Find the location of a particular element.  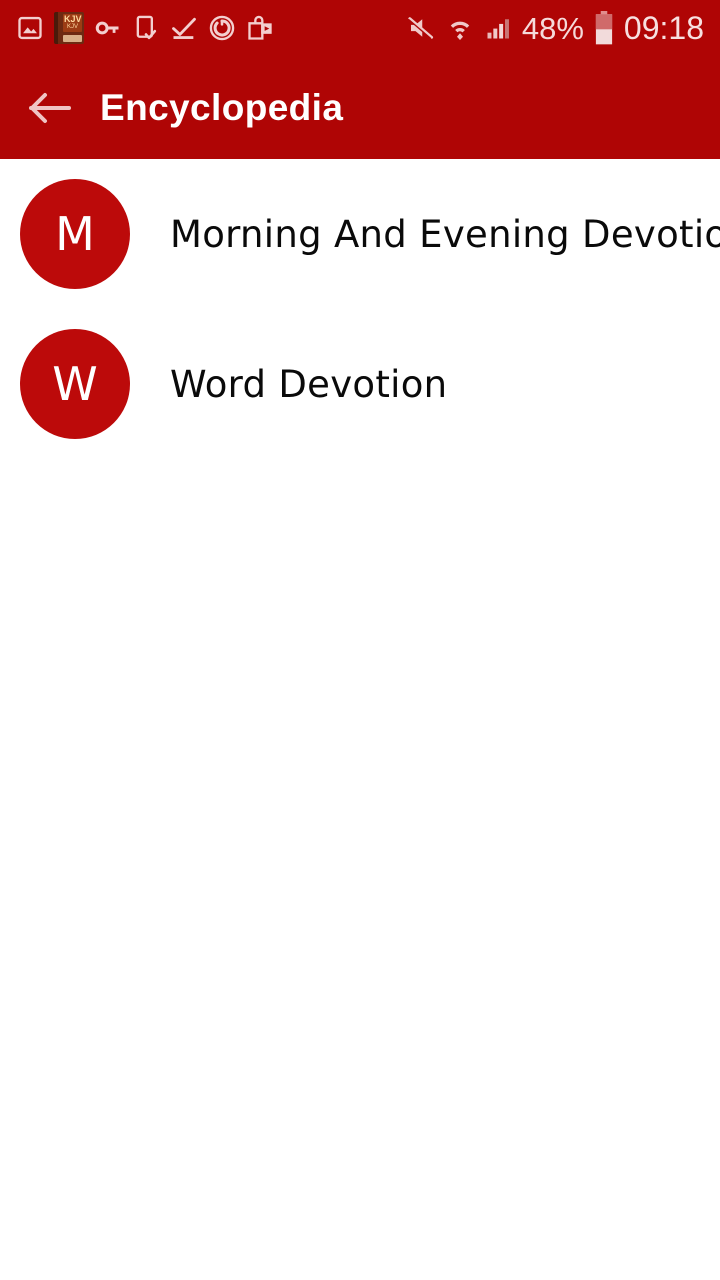

play-store-bag-icon is located at coordinates (260, 27).